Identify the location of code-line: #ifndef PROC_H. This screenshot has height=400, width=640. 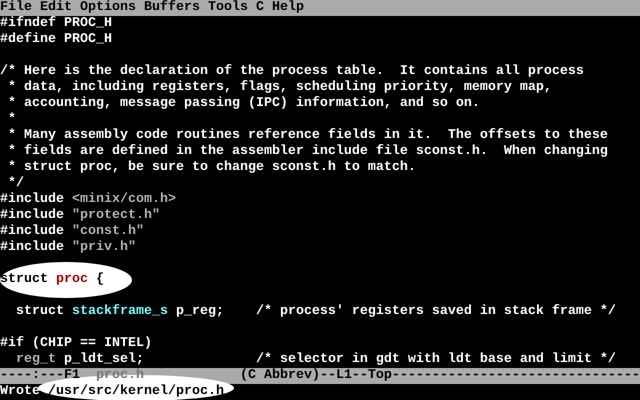
(56, 24).